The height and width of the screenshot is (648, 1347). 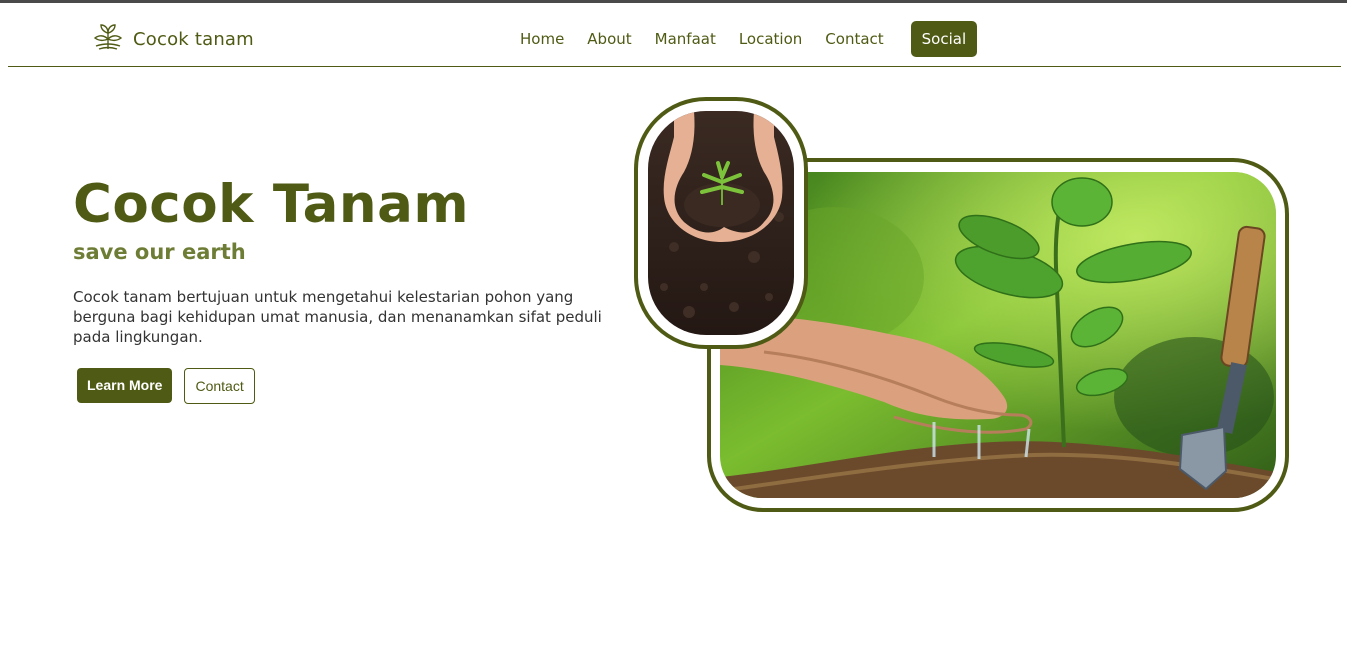 I want to click on social-button: Social, so click(x=944, y=39).